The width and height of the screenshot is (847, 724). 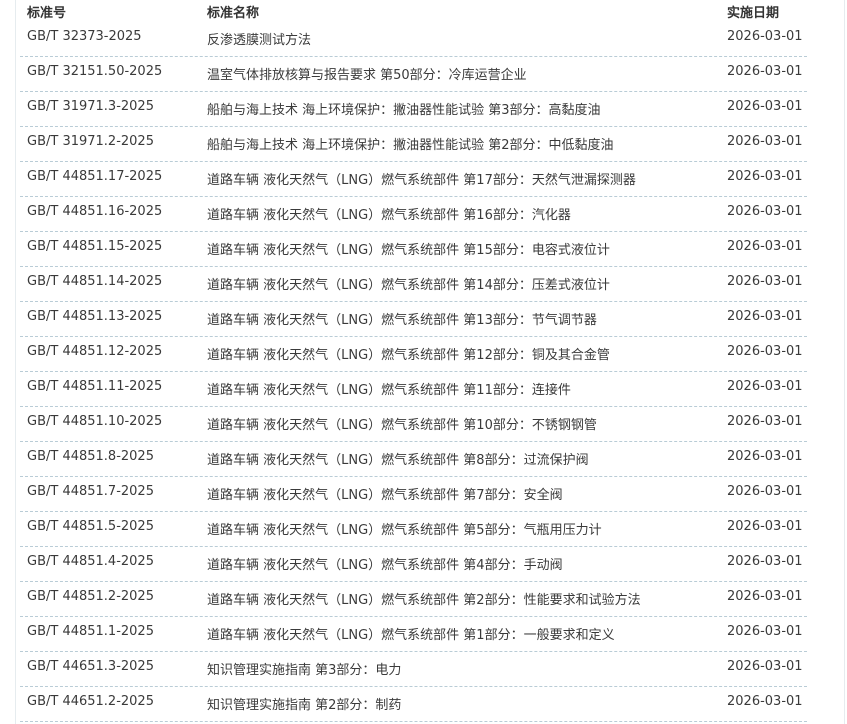 I want to click on standard-name-link: 船舶与海上技术 海上环境保护：撇油器性能试验 第2部分：中低黏度油, so click(x=410, y=143).